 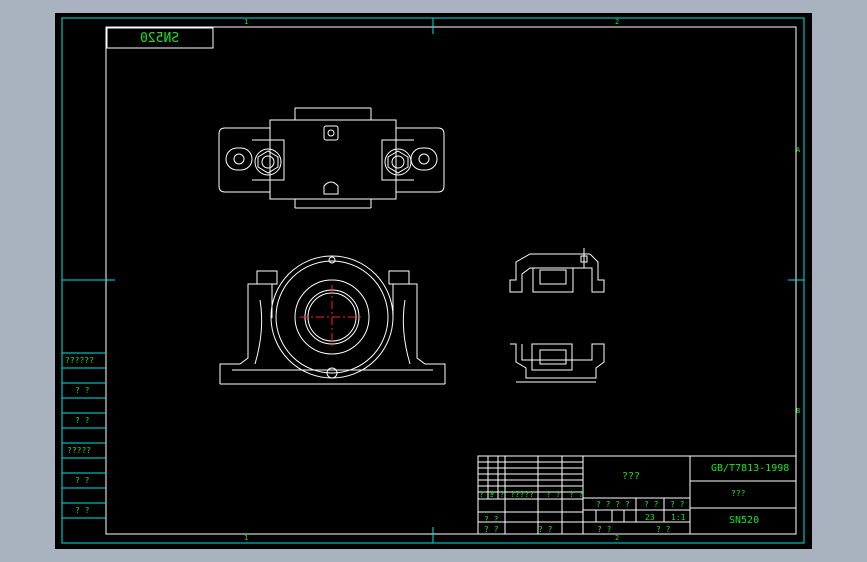 I want to click on weight-header: ? ?, so click(x=651, y=504).